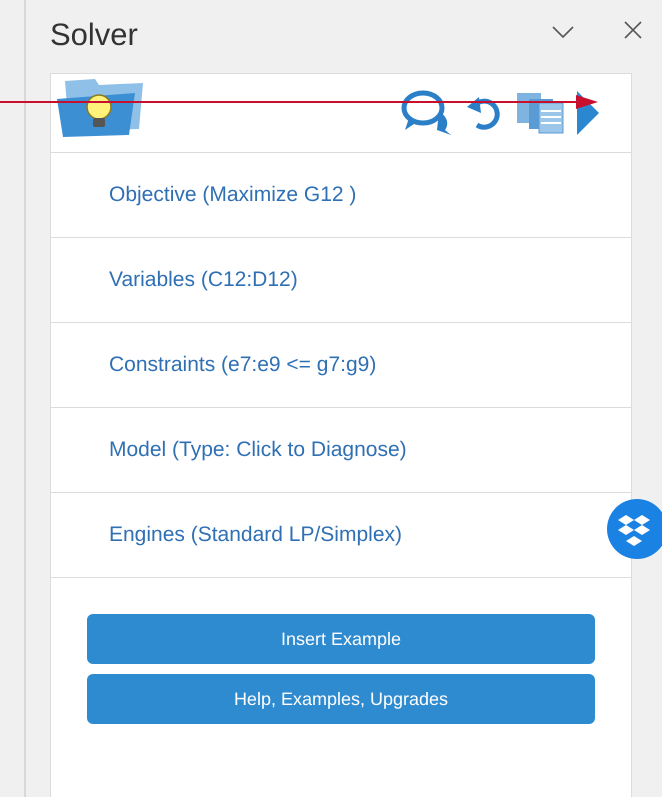  I want to click on pane-title: Solver, so click(94, 34).